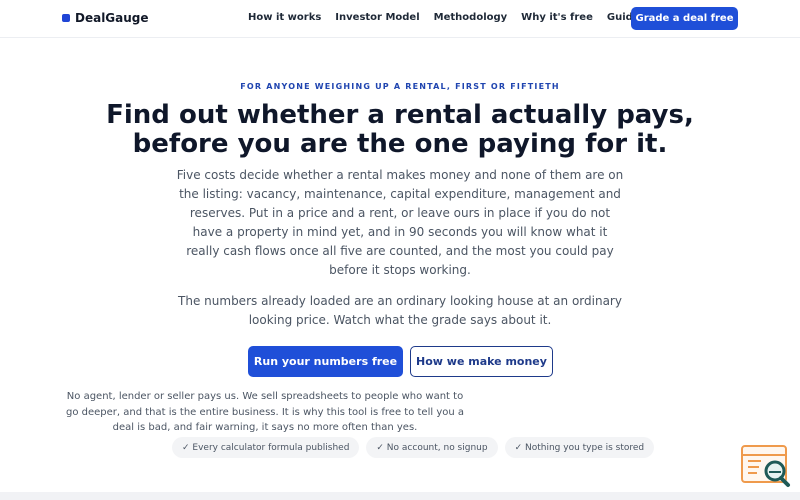  Describe the element at coordinates (325, 361) in the screenshot. I see `run-numbers-button: Run your numbers free` at that location.